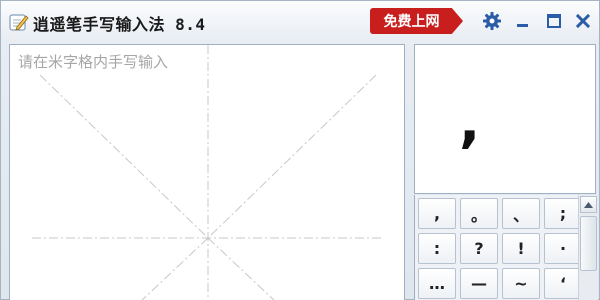 The width and height of the screenshot is (600, 300). What do you see at coordinates (523, 21) in the screenshot?
I see `minimize-icon` at bounding box center [523, 21].